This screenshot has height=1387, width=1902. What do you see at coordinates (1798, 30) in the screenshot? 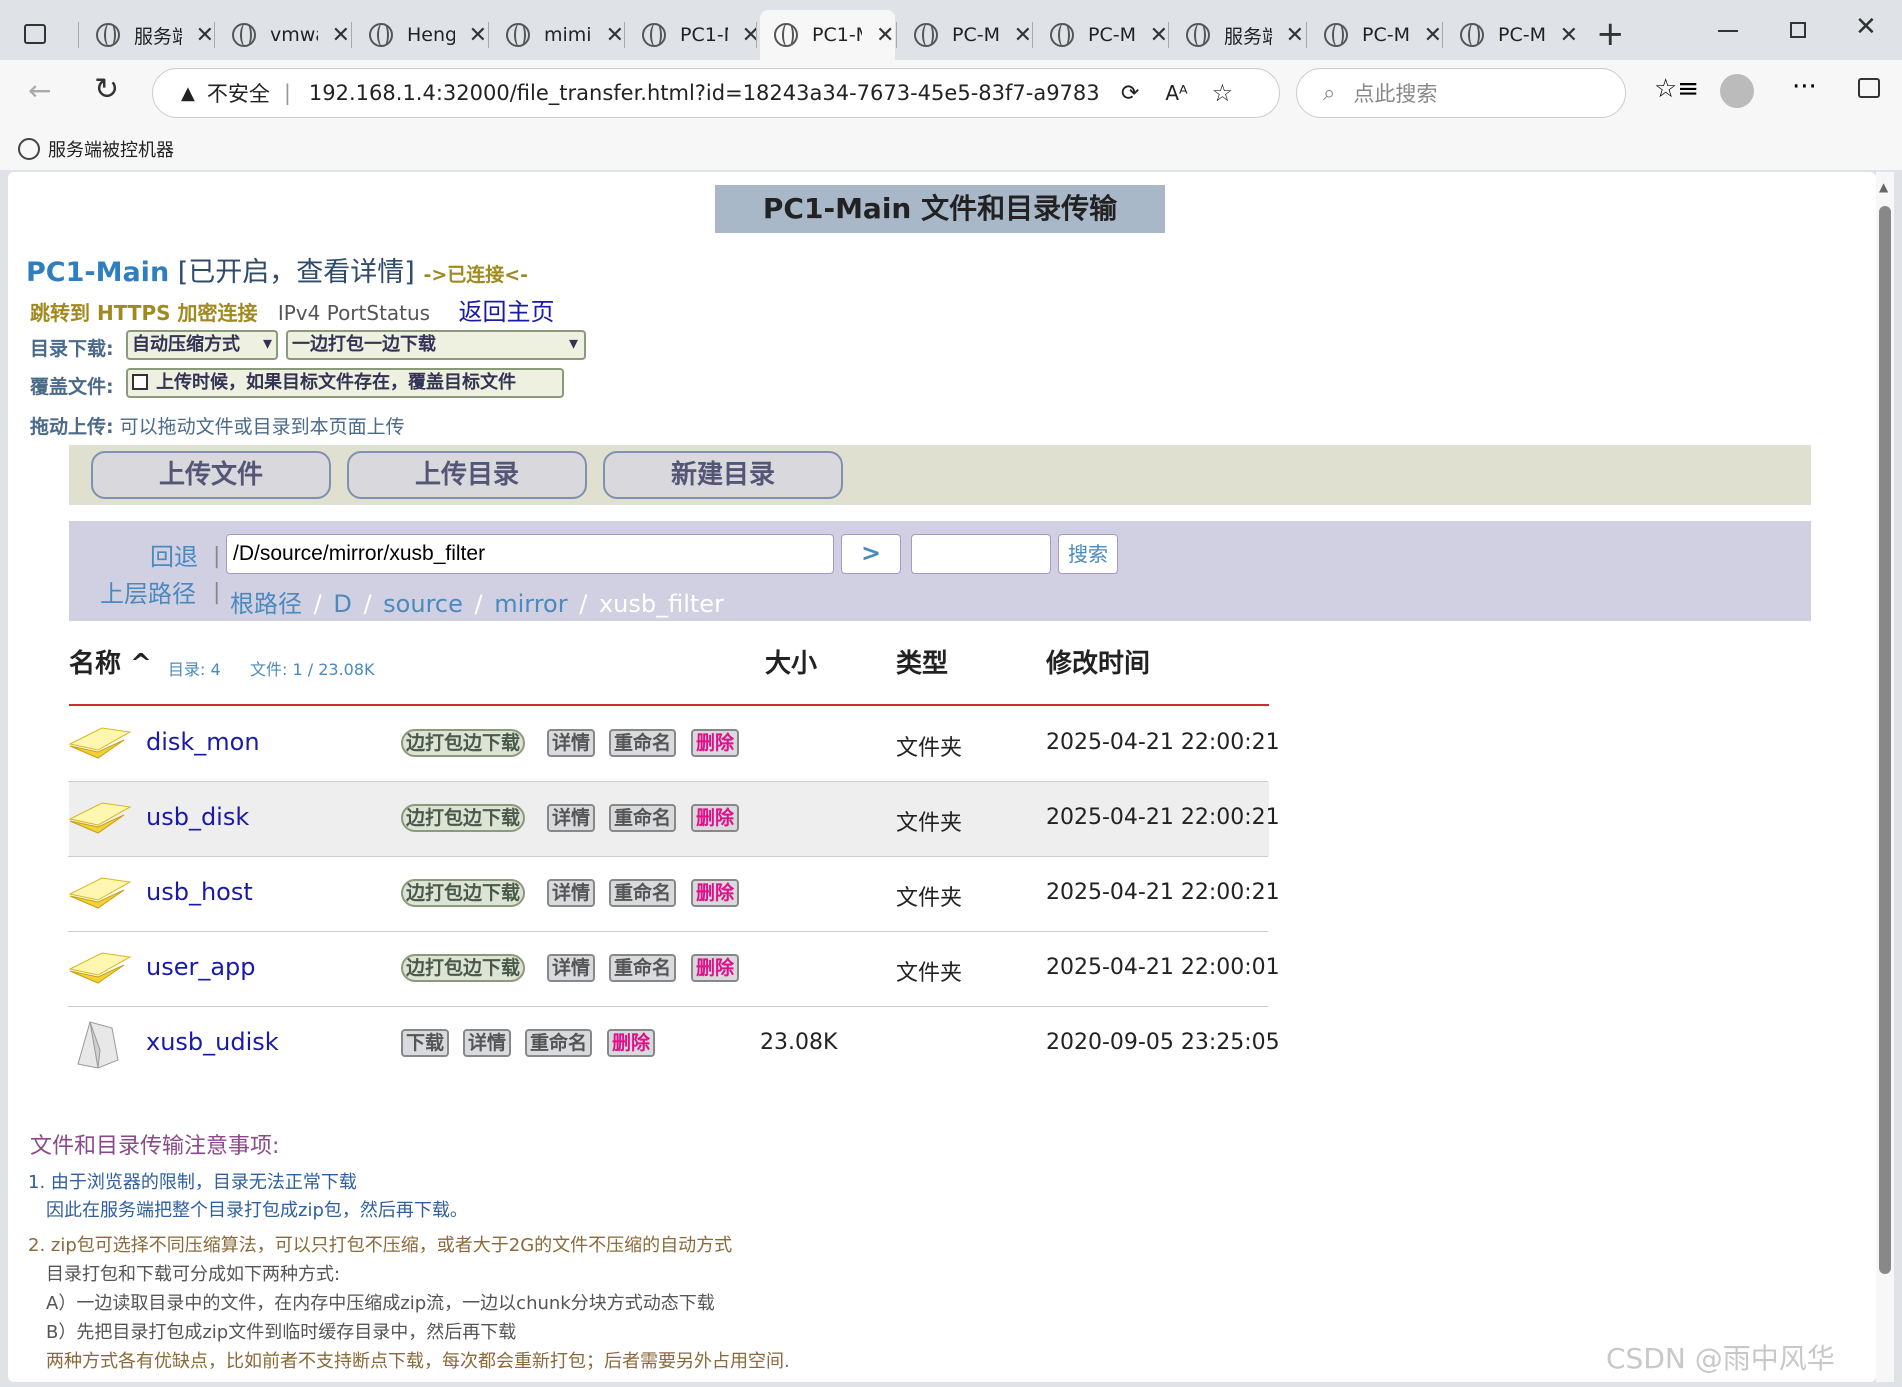
I see `maximize-button` at bounding box center [1798, 30].